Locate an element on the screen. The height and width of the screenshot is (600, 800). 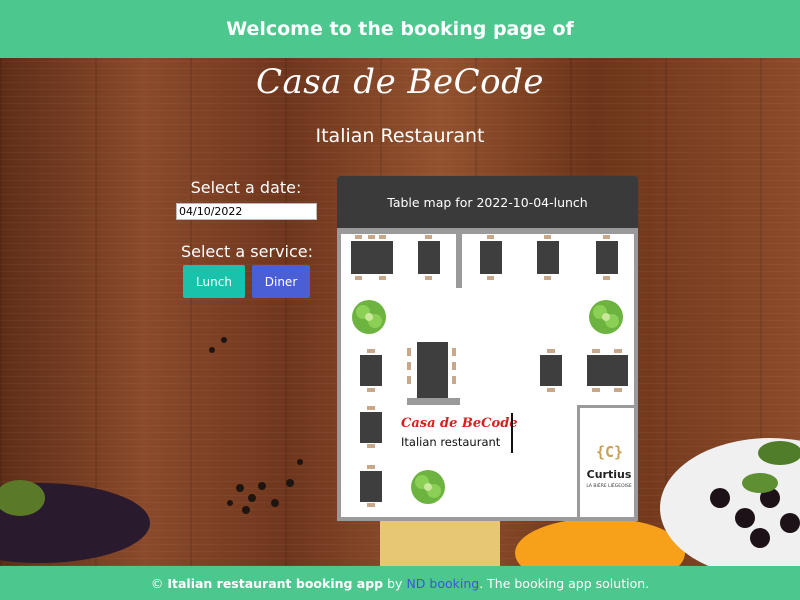
table-t6 is located at coordinates (371, 370).